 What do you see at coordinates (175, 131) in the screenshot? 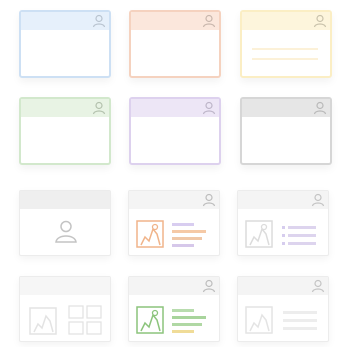
I see `theme-tile-purple` at bounding box center [175, 131].